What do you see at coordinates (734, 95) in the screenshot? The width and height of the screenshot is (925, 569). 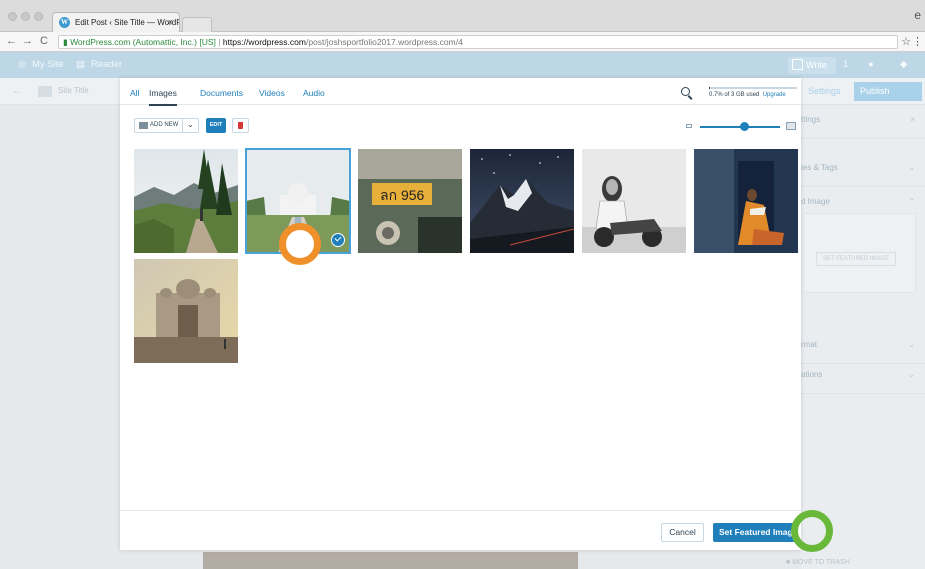 I see `storage-used-label: 0.7% of 3 GB used` at bounding box center [734, 95].